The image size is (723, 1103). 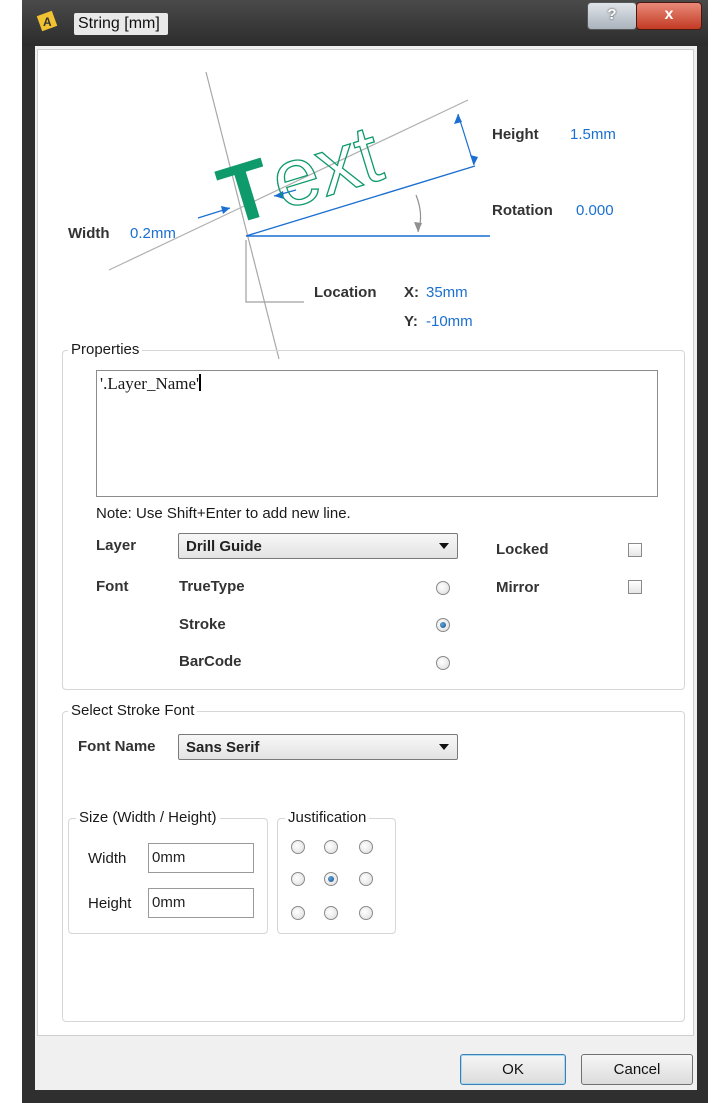 I want to click on font-name-label: Font Name, so click(x=117, y=746).